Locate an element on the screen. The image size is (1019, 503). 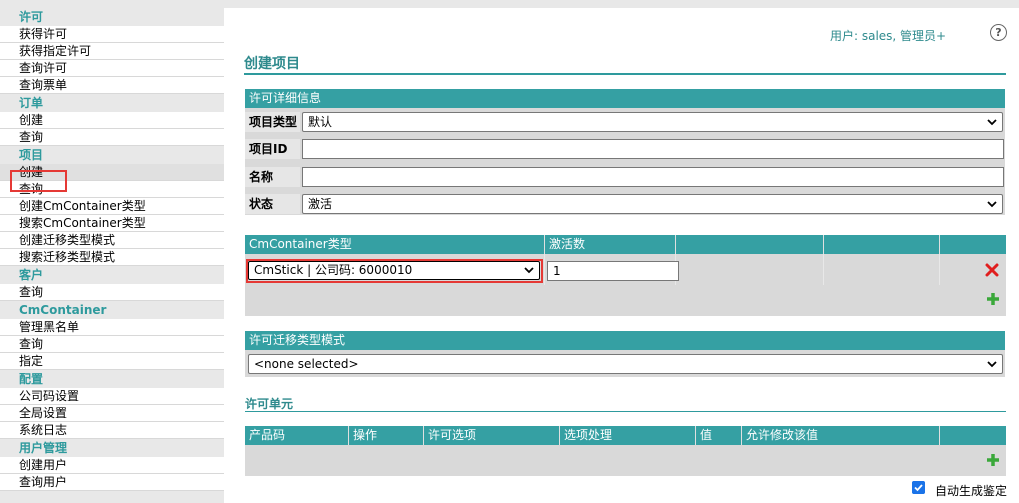
project-id-label: 项目ID is located at coordinates (272, 149).